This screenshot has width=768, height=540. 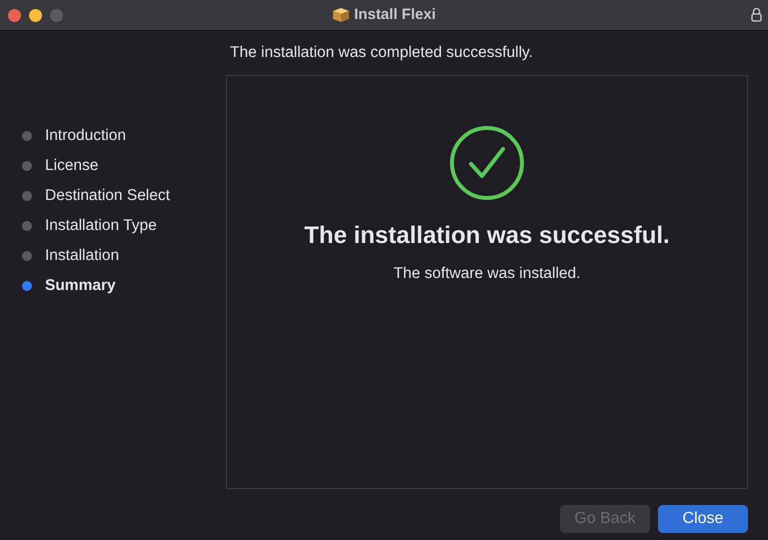 What do you see at coordinates (101, 226) in the screenshot?
I see `step-label: Installation Type` at bounding box center [101, 226].